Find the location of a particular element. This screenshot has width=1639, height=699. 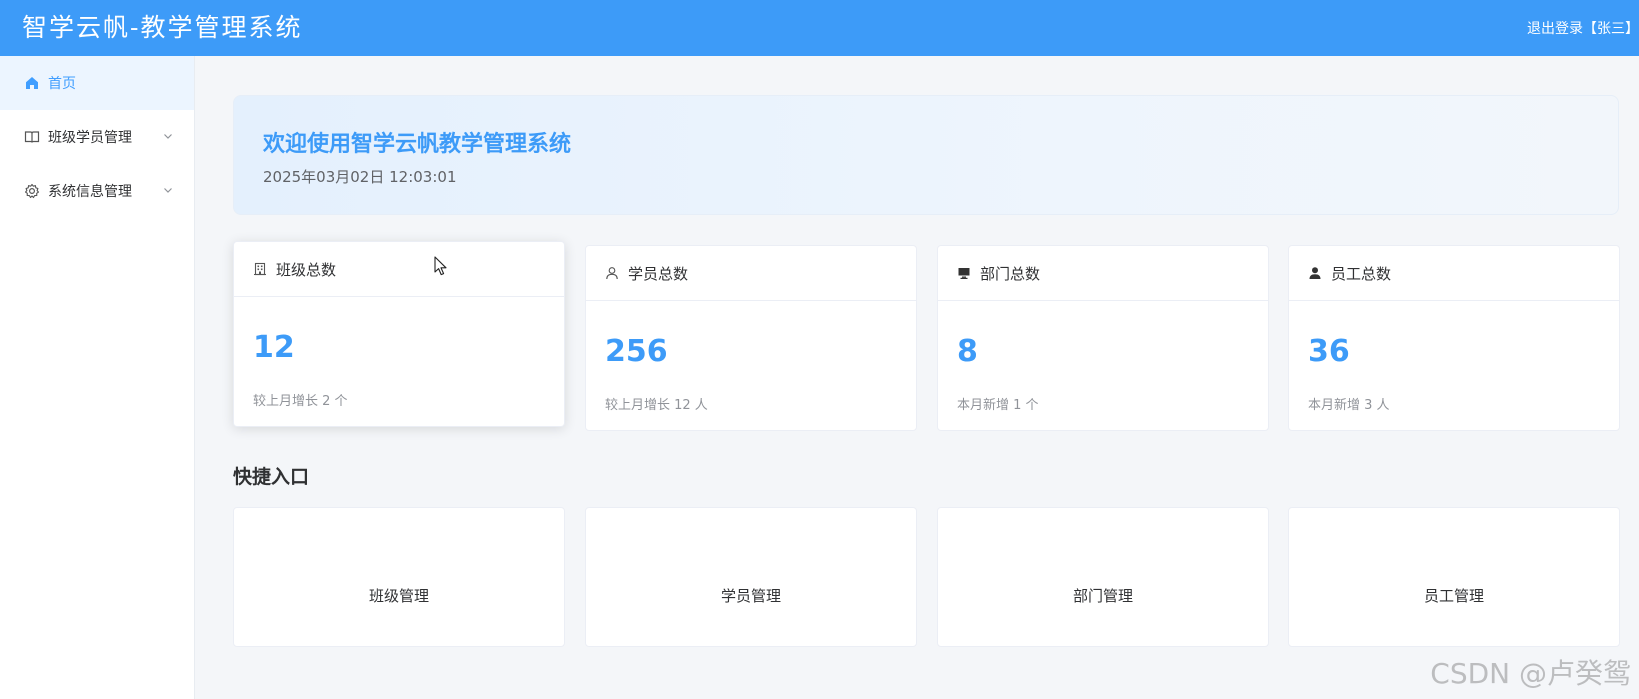

stat-card-employees: 员工总数 36 本月新增 3 人 is located at coordinates (1454, 338).